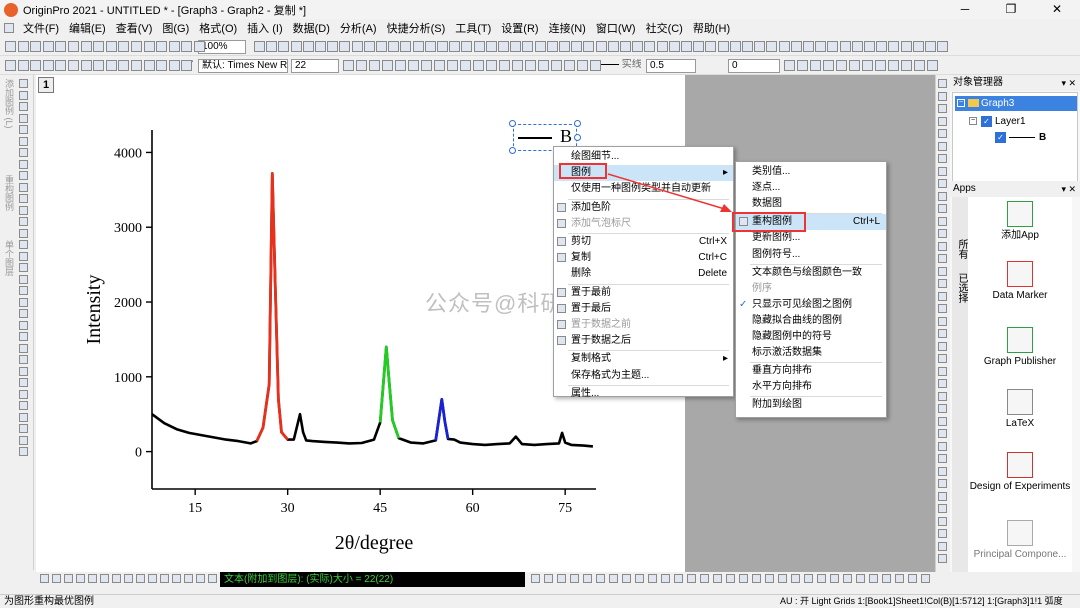 Image resolution: width=1080 pixels, height=608 pixels. What do you see at coordinates (961, 288) in the screenshot?
I see `apps-tab-selected: 已选择` at bounding box center [961, 288].